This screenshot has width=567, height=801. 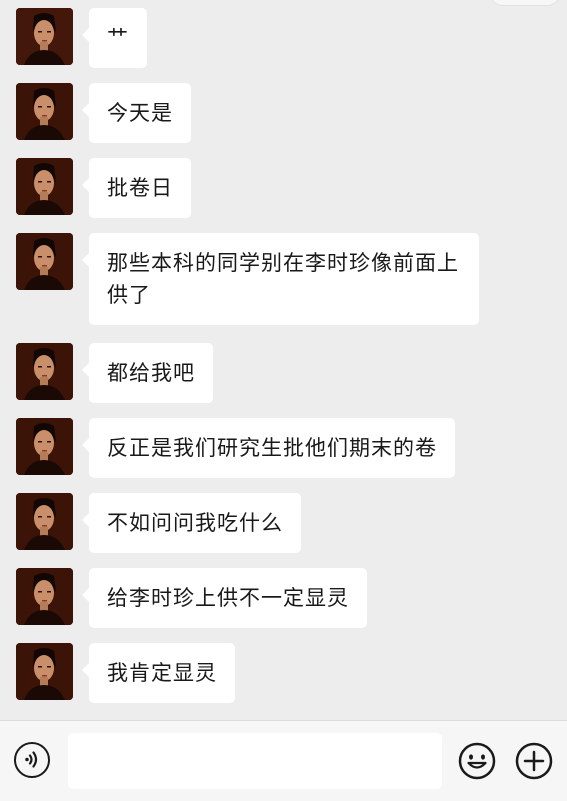 I want to click on emoji-icon, so click(x=477, y=761).